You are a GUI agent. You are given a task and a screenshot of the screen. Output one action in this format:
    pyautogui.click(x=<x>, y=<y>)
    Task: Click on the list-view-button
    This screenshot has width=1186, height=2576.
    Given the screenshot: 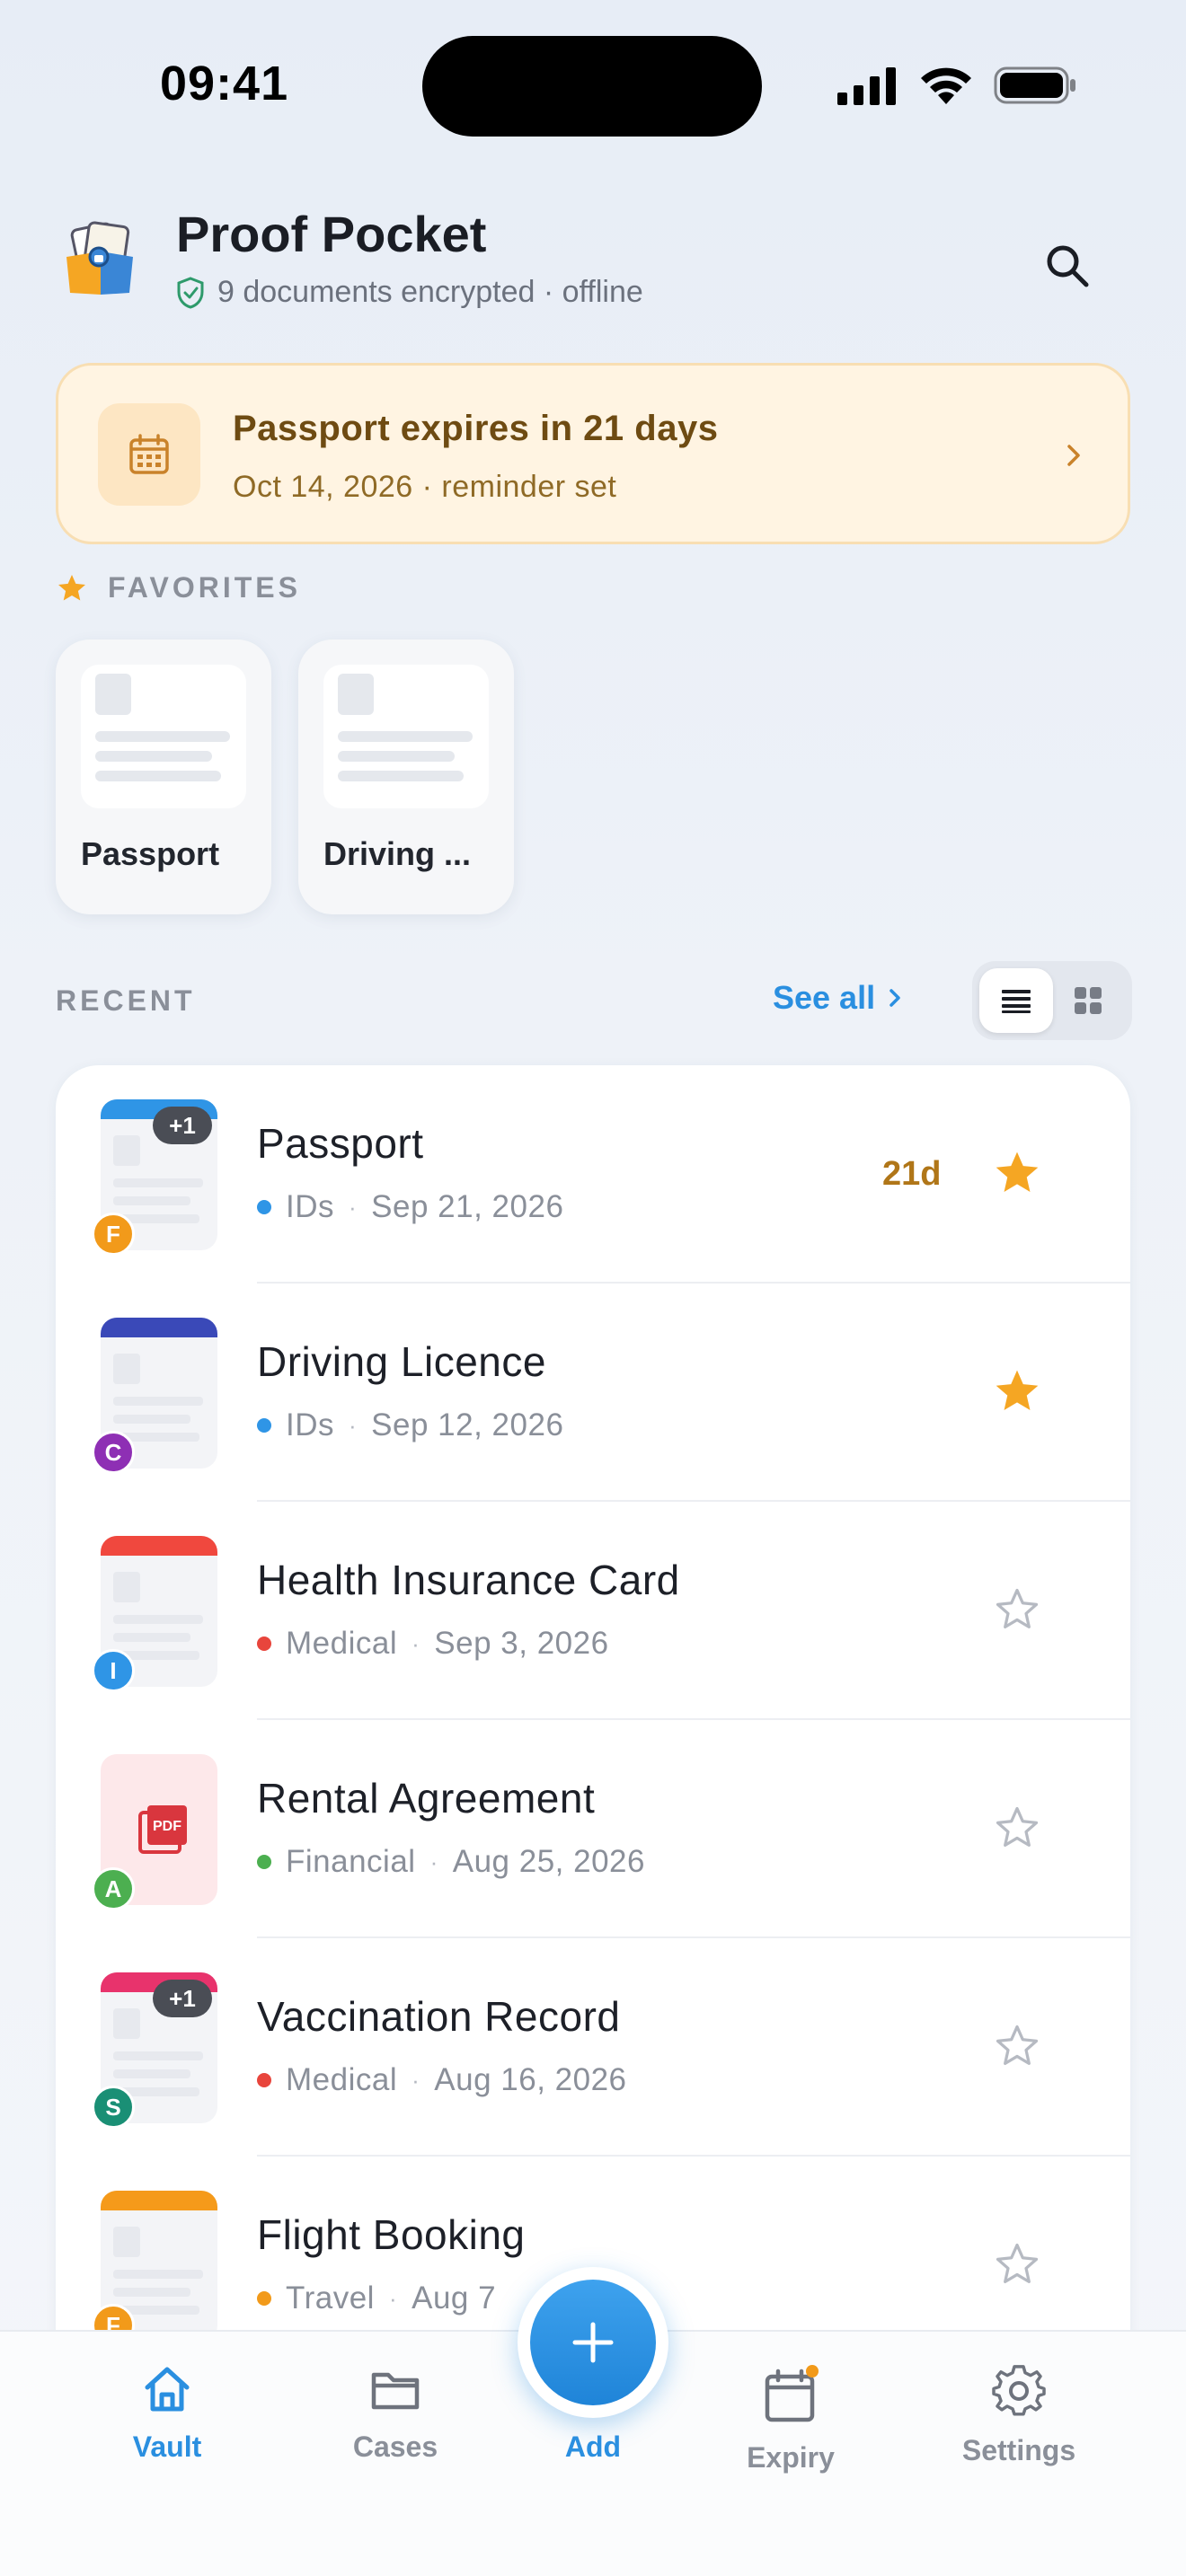 What is the action you would take?
    pyautogui.click(x=1016, y=1000)
    